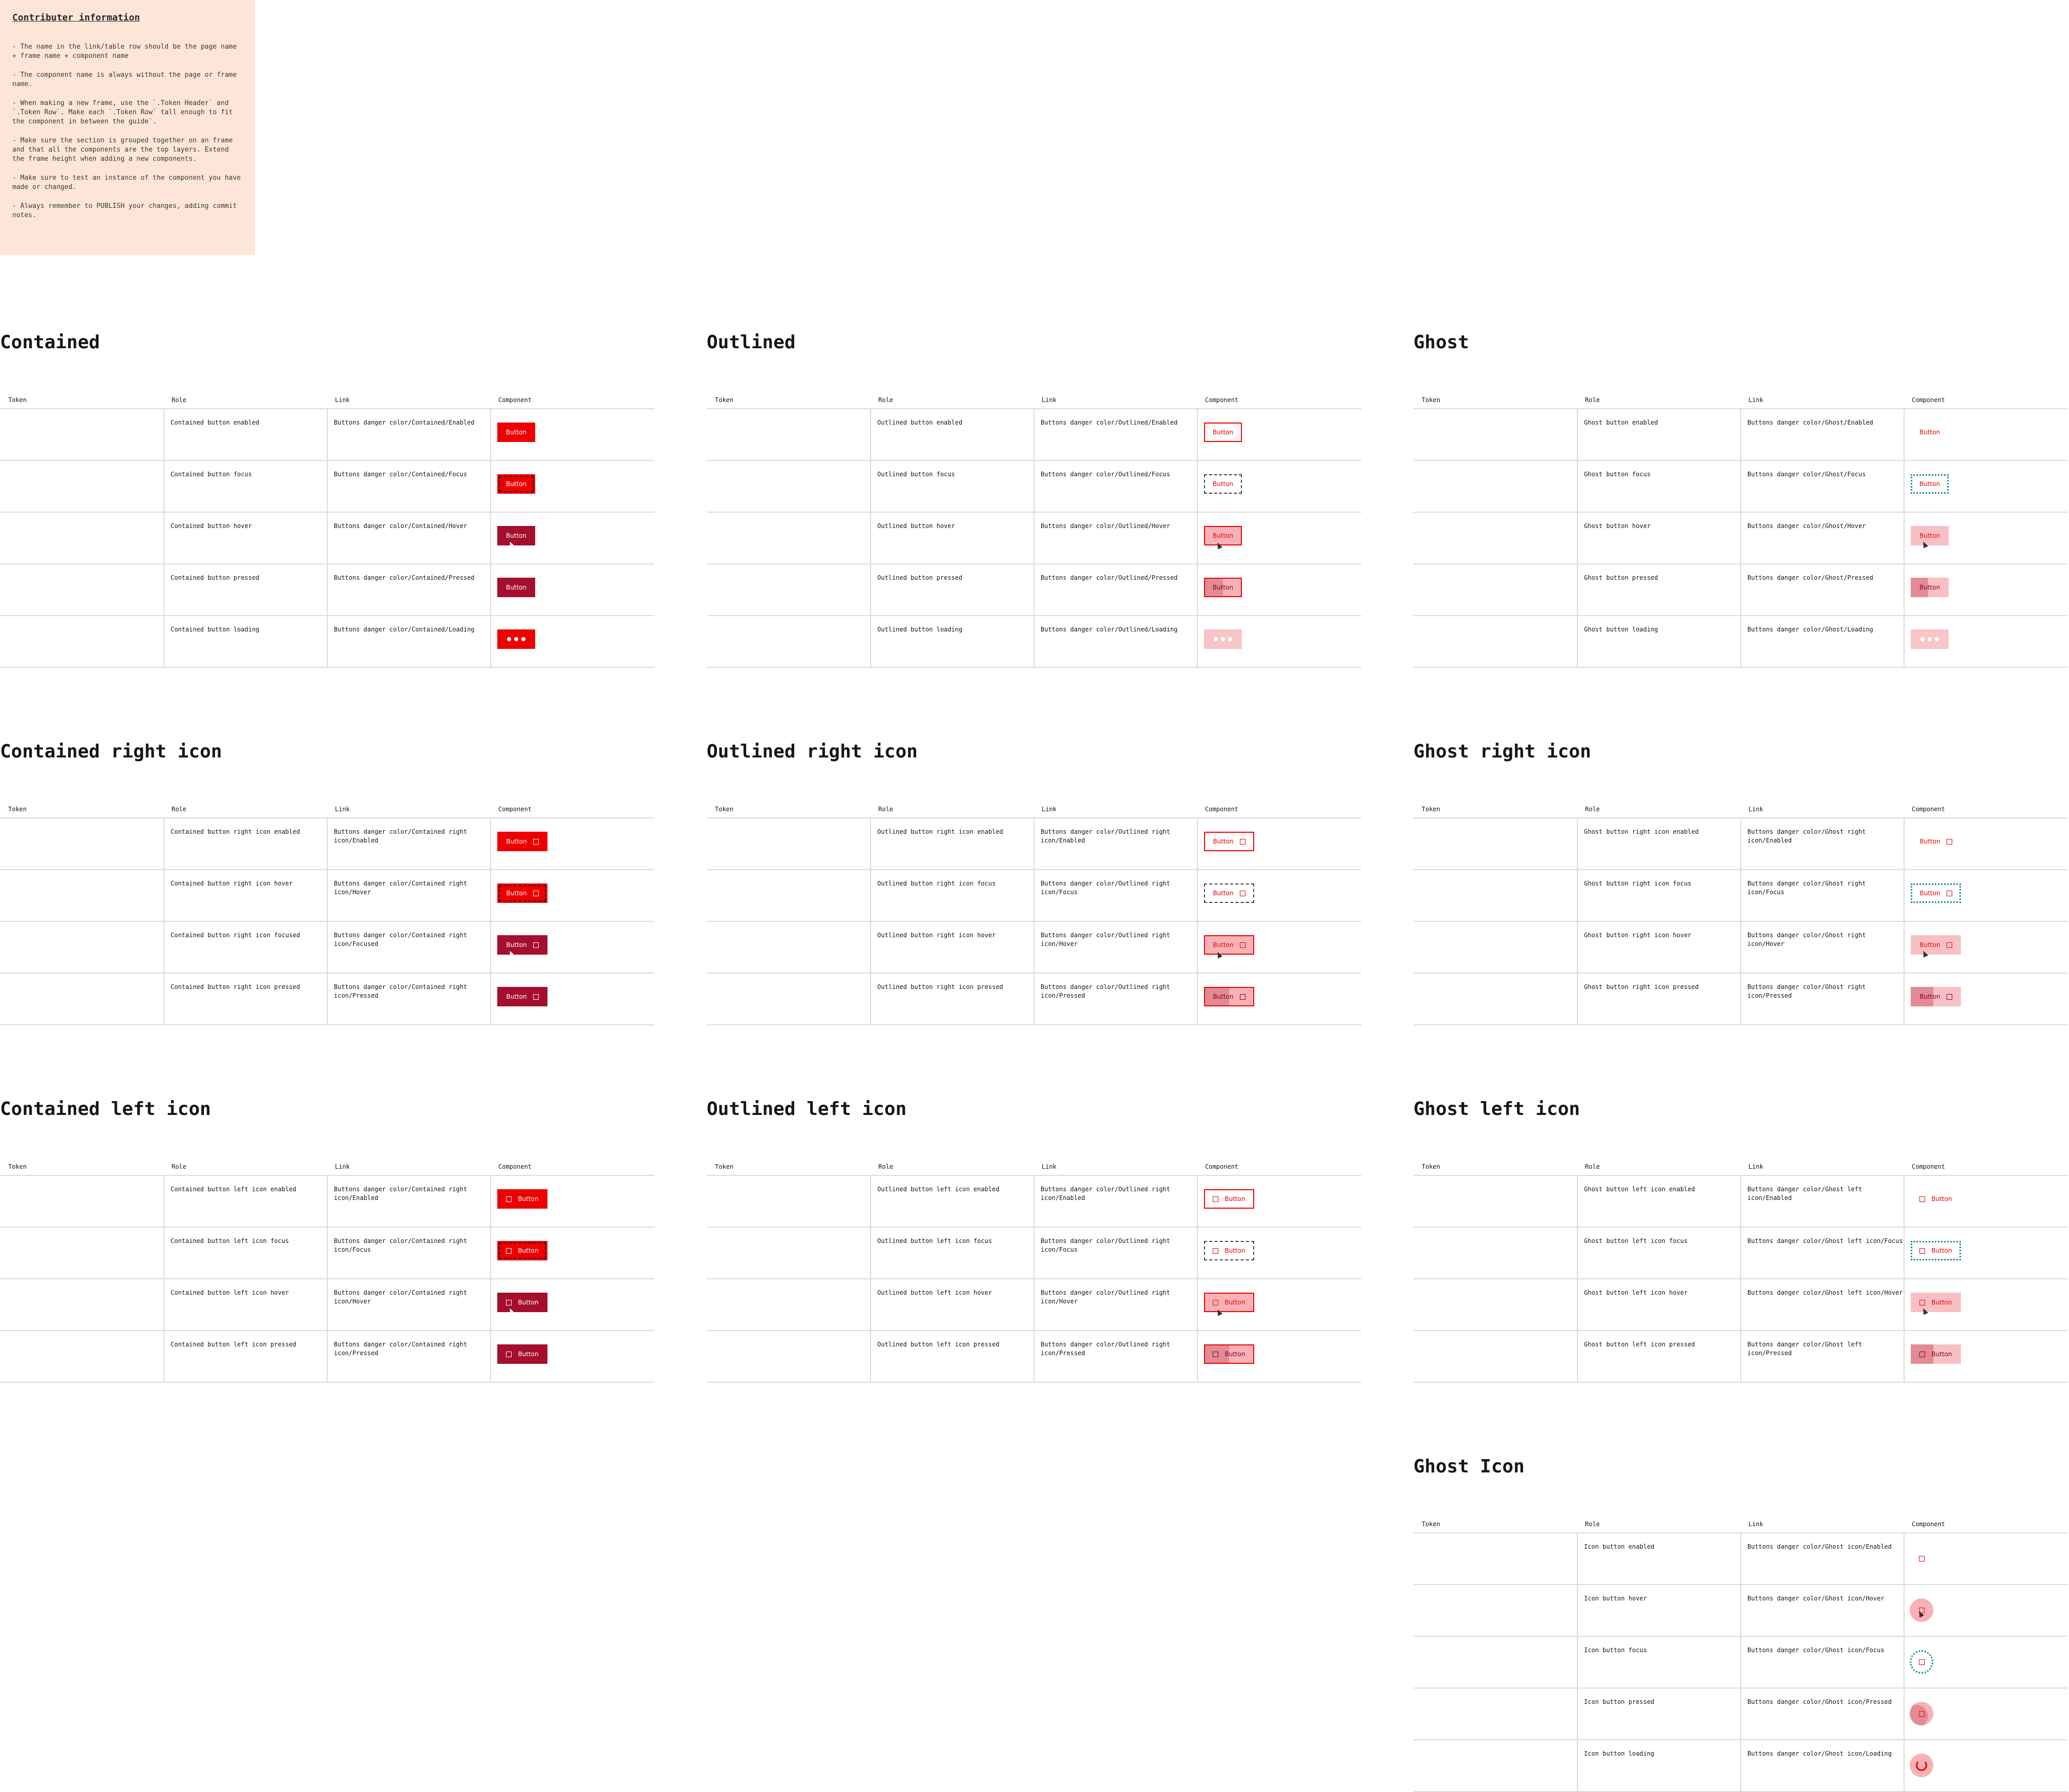 Image resolution: width=2069 pixels, height=1792 pixels. Describe the element at coordinates (1659, 999) in the screenshot. I see `role-cell: Ghost button right icon pressed` at that location.